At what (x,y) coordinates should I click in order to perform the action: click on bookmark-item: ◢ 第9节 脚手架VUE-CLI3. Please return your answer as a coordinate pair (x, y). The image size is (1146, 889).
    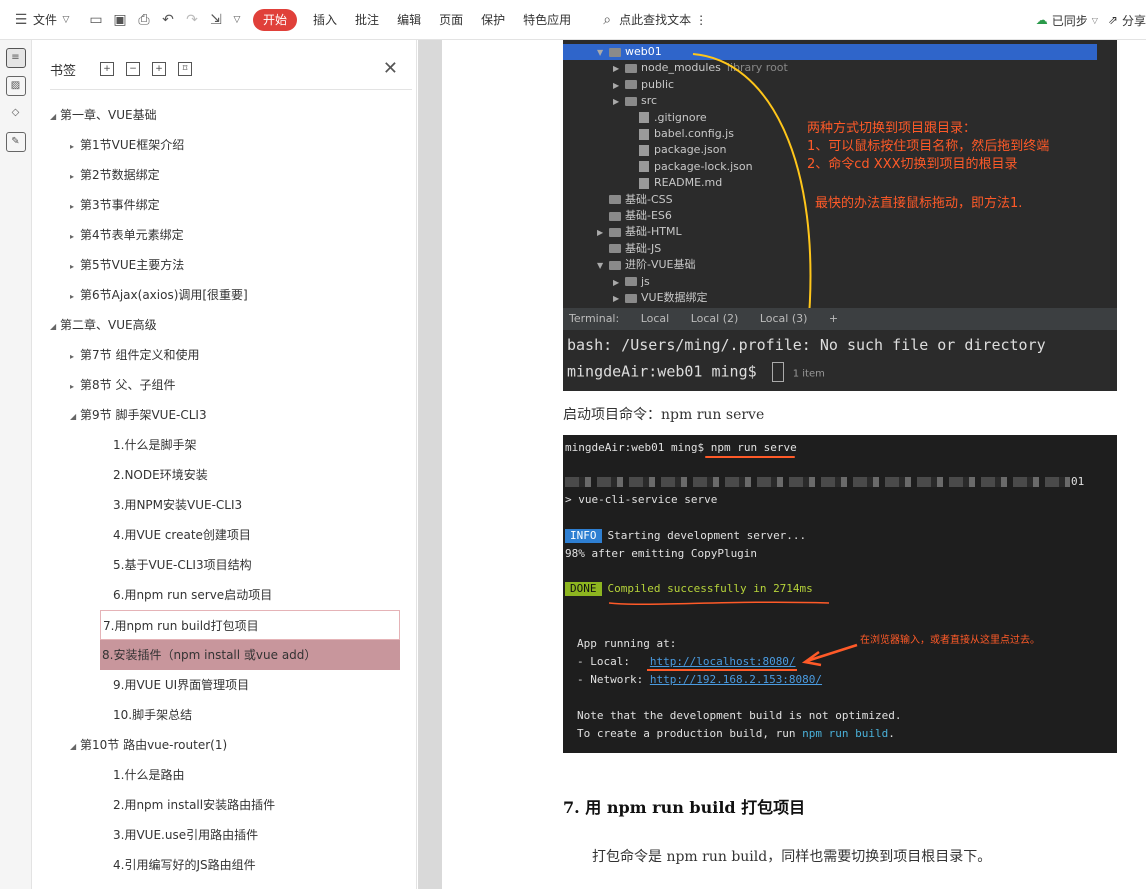
    Looking at the image, I should click on (217, 415).